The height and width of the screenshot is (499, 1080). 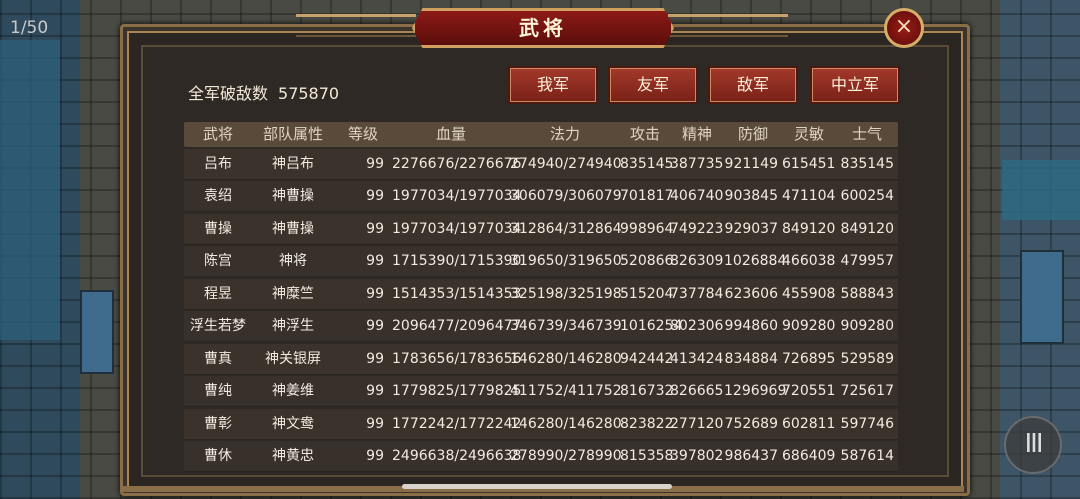 I want to click on column-header: 防御, so click(x=752, y=134).